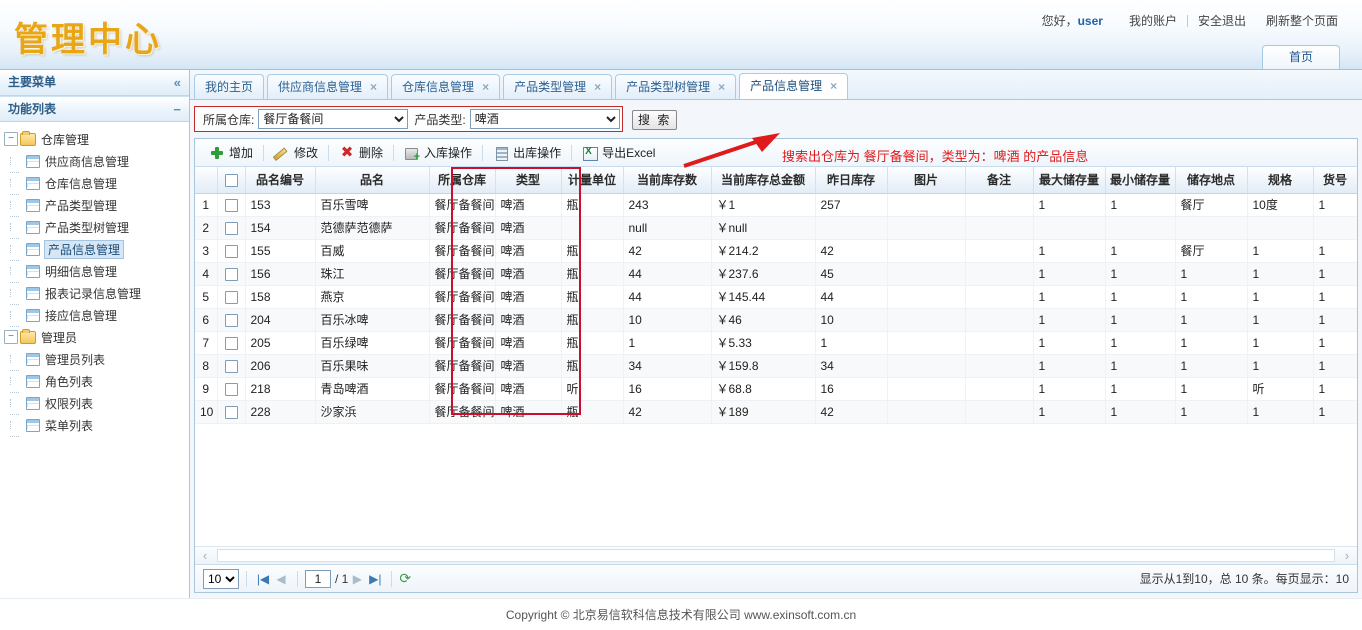 Image resolution: width=1362 pixels, height=630 pixels. I want to click on column-header-1: 品名, so click(372, 180).